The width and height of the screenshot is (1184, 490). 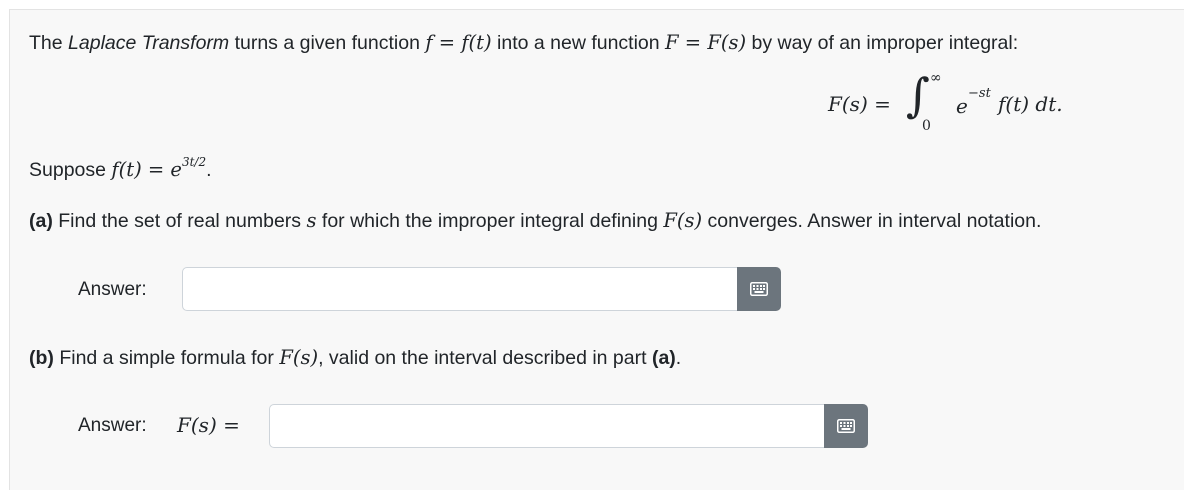 I want to click on part-a-text: Find the set of real numbers, so click(x=179, y=221).